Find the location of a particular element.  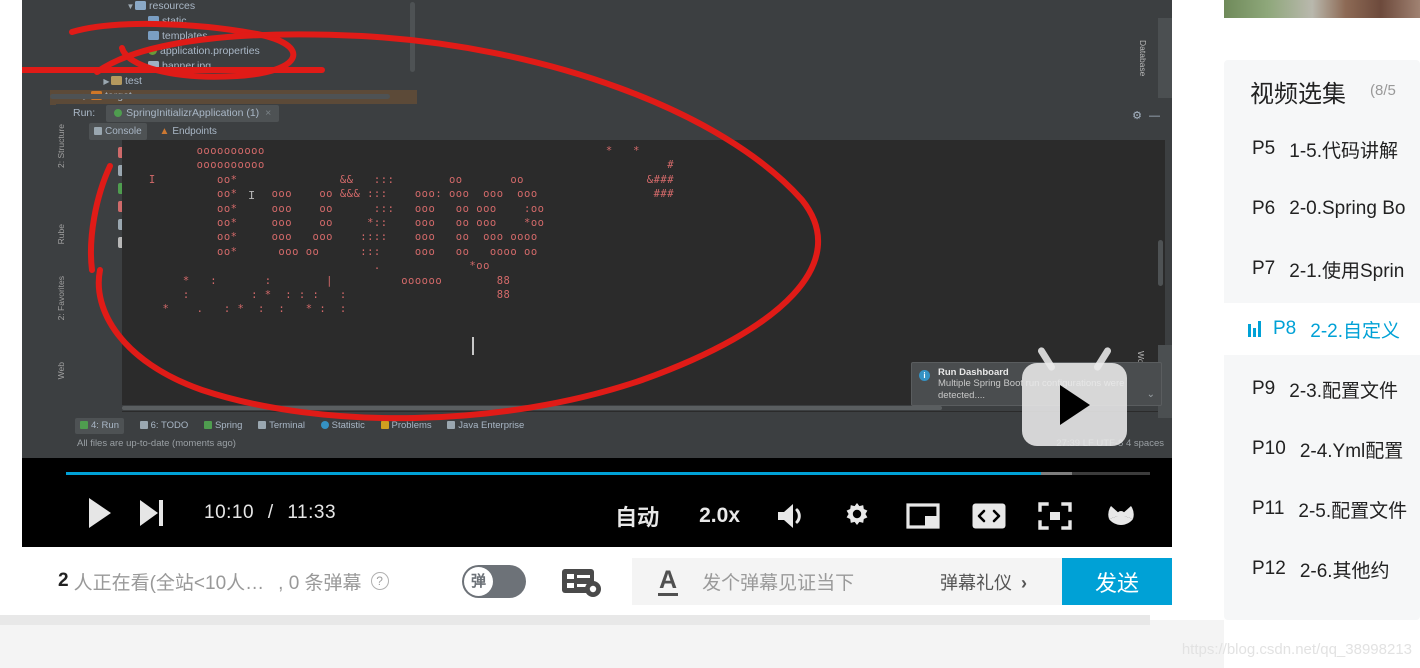

picture-in-picture-icon is located at coordinates (923, 516).